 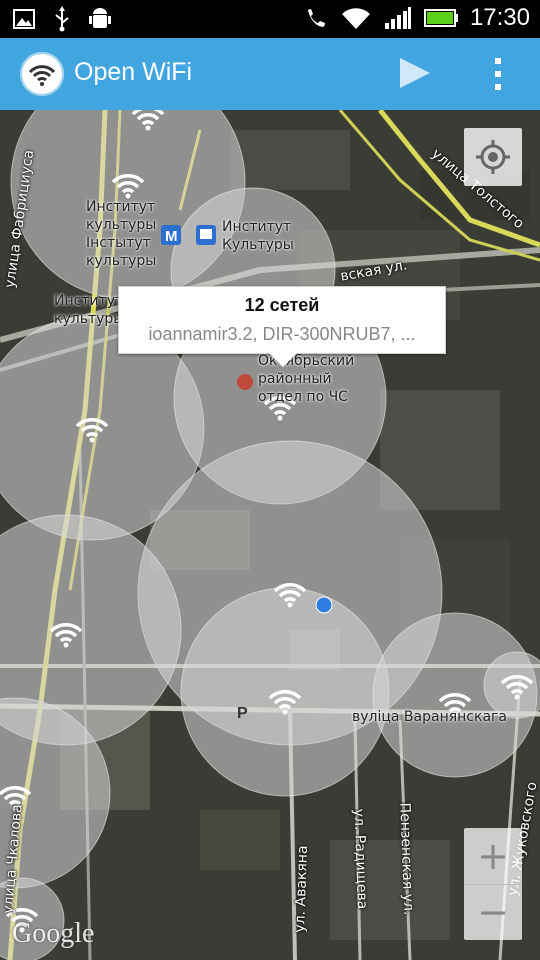 I want to click on map-label-institute-2: Институт Культуры, so click(x=258, y=236).